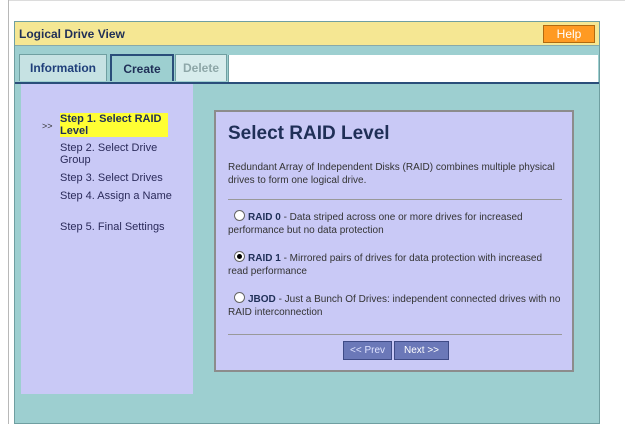  I want to click on raid1-label: RAID 1, so click(264, 258).